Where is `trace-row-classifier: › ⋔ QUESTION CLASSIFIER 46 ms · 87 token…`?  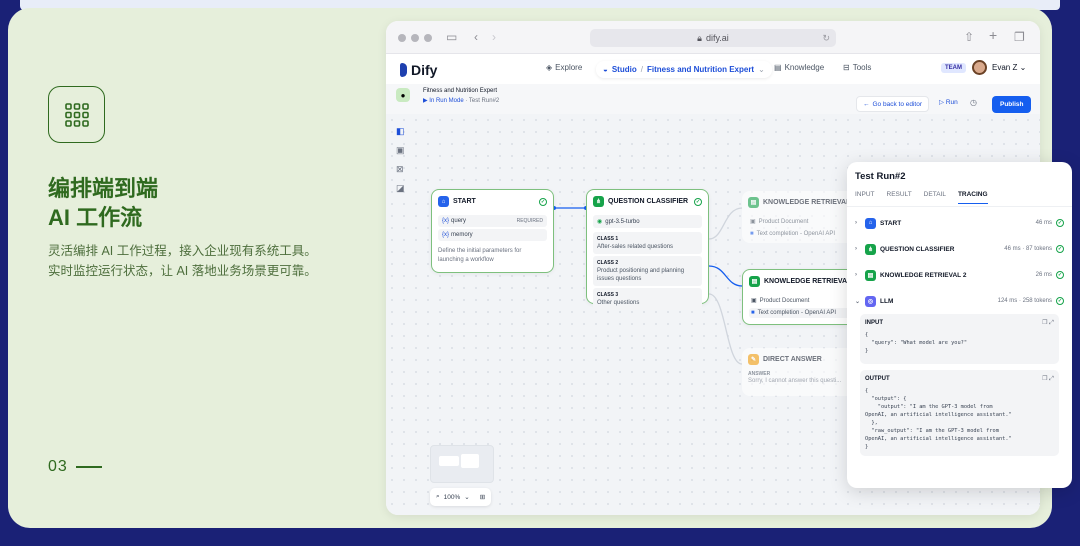 trace-row-classifier: › ⋔ QUESTION CLASSIFIER 46 ms · 87 token… is located at coordinates (959, 249).